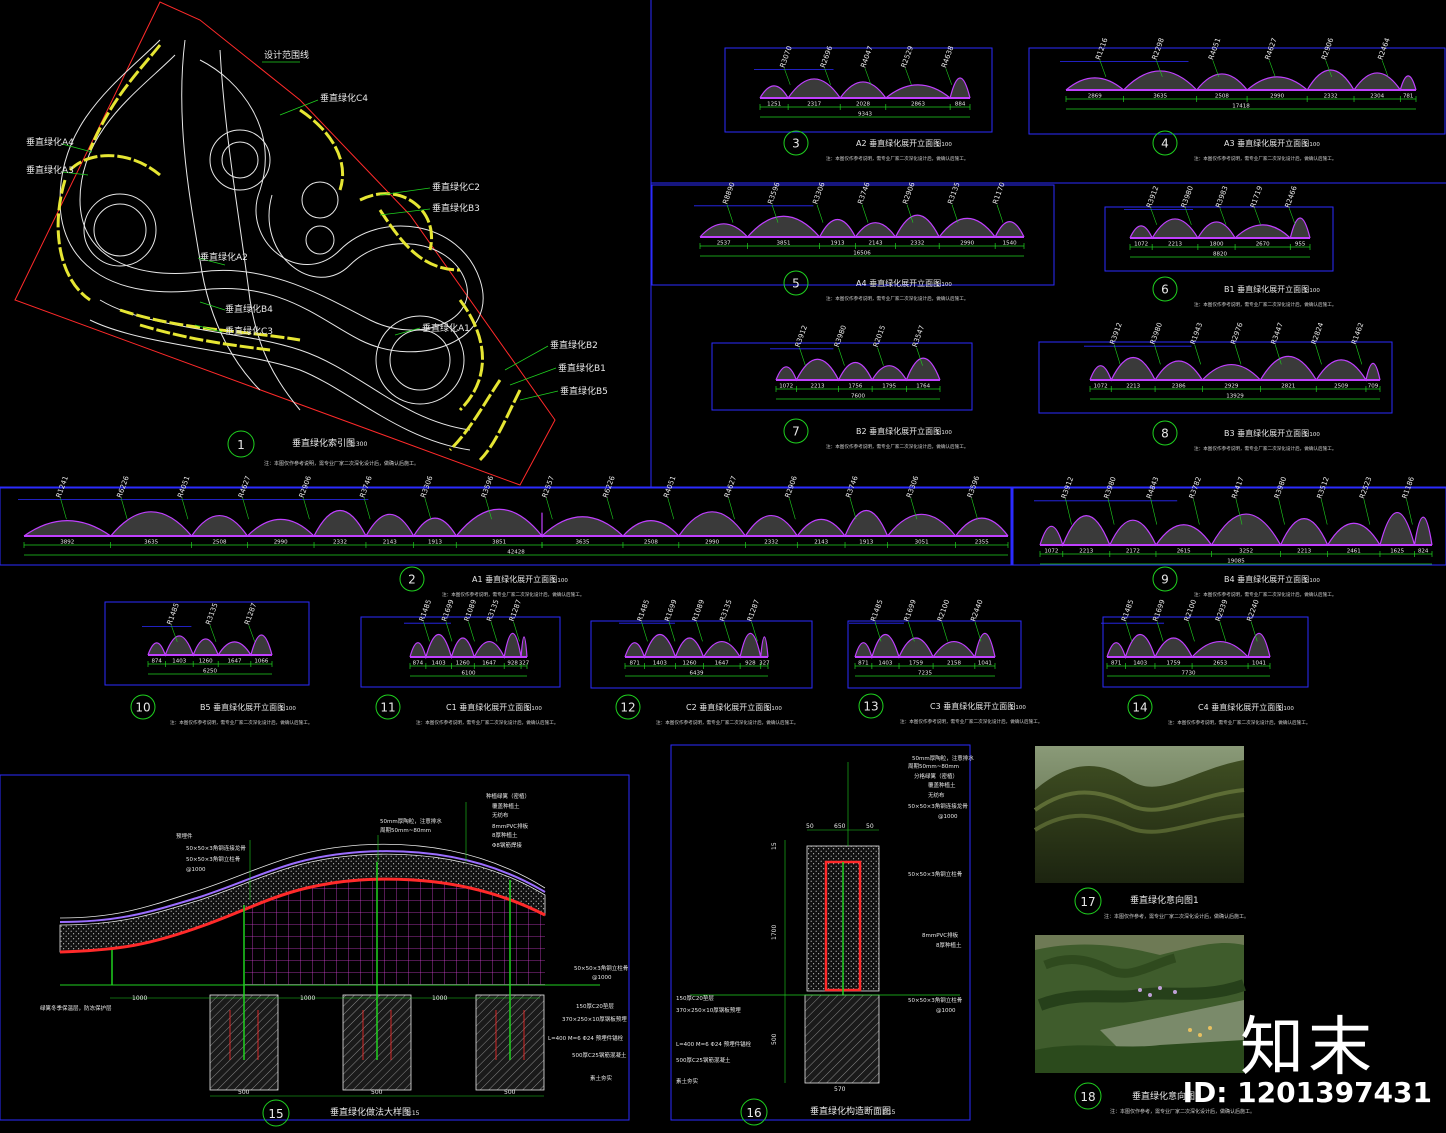  Describe the element at coordinates (922, 543) in the screenshot. I see `dimension-value: 3051` at that location.